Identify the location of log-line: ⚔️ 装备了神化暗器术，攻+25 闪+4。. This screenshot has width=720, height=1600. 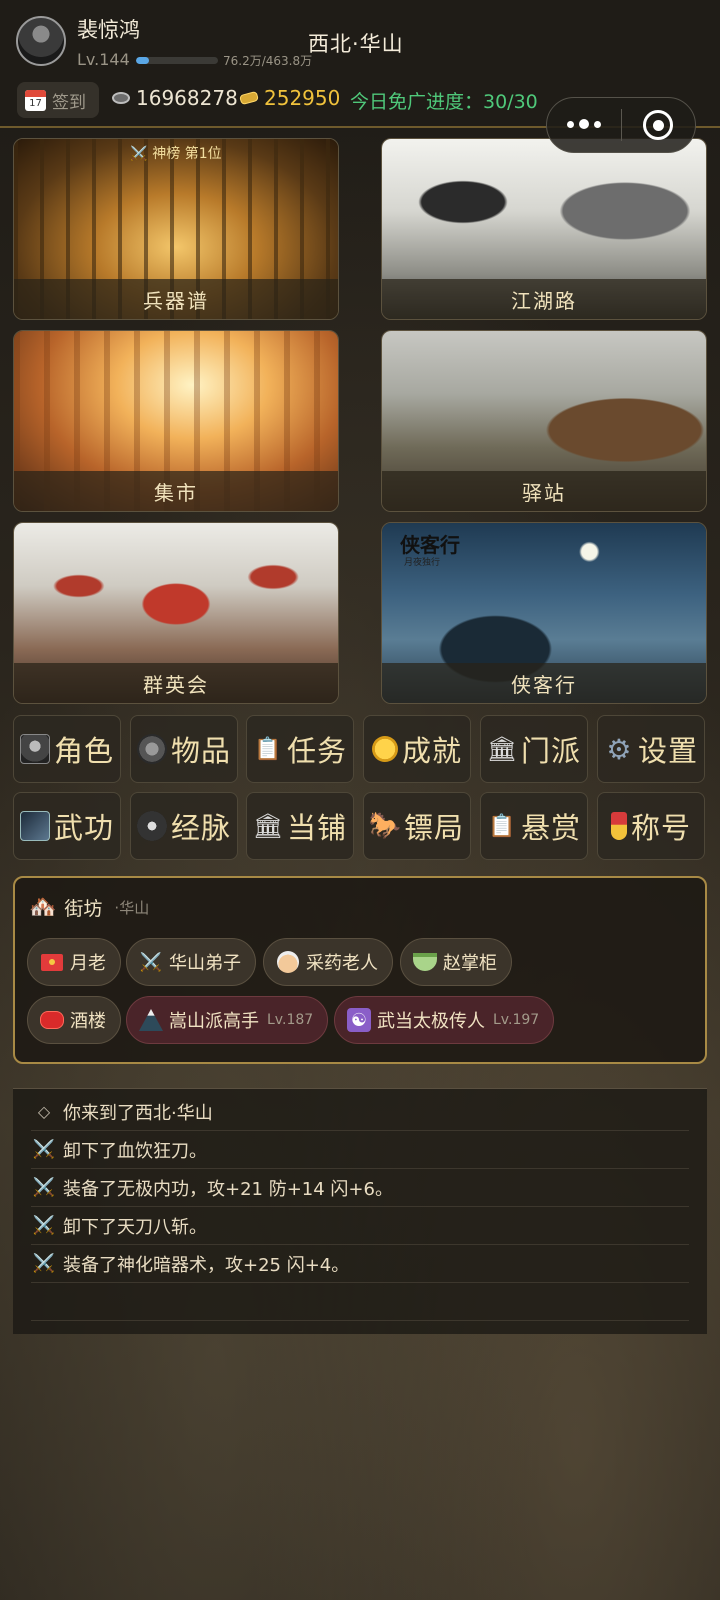
(360, 1264).